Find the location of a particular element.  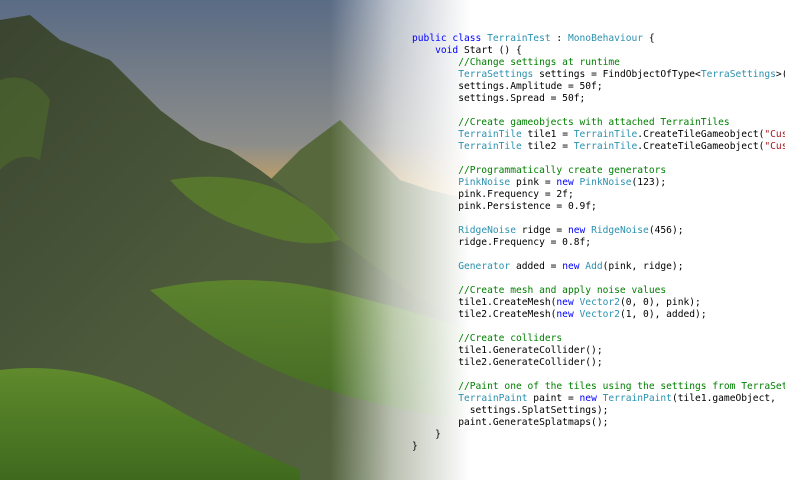

code-token: MonoBehaviour is located at coordinates (605, 38).